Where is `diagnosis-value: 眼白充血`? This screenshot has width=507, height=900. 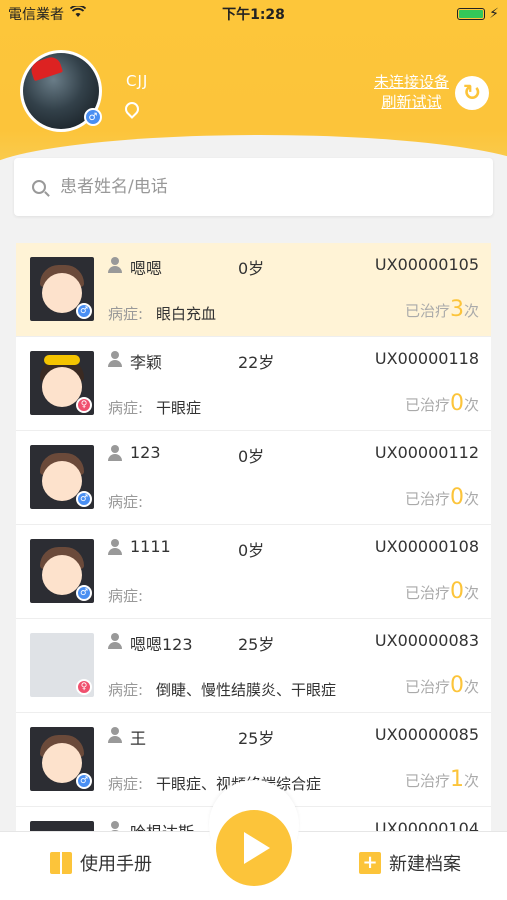 diagnosis-value: 眼白充血 is located at coordinates (186, 314).